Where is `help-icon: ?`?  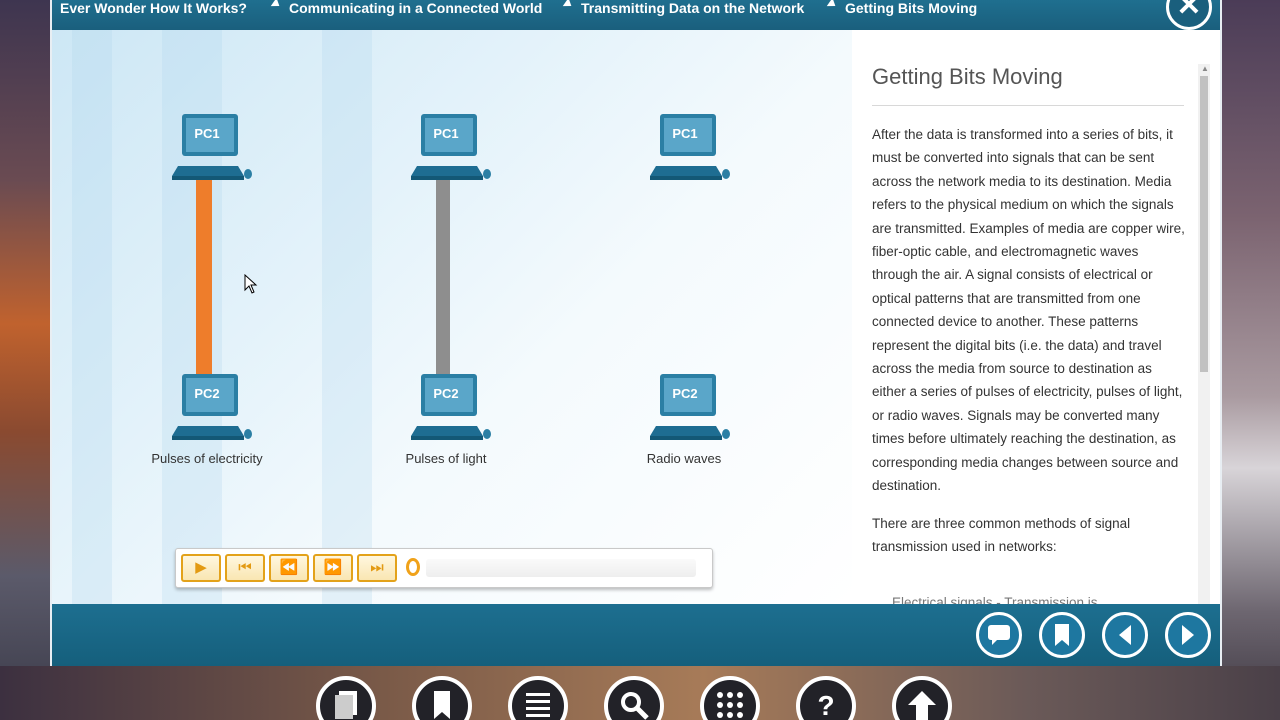 help-icon: ? is located at coordinates (826, 705).